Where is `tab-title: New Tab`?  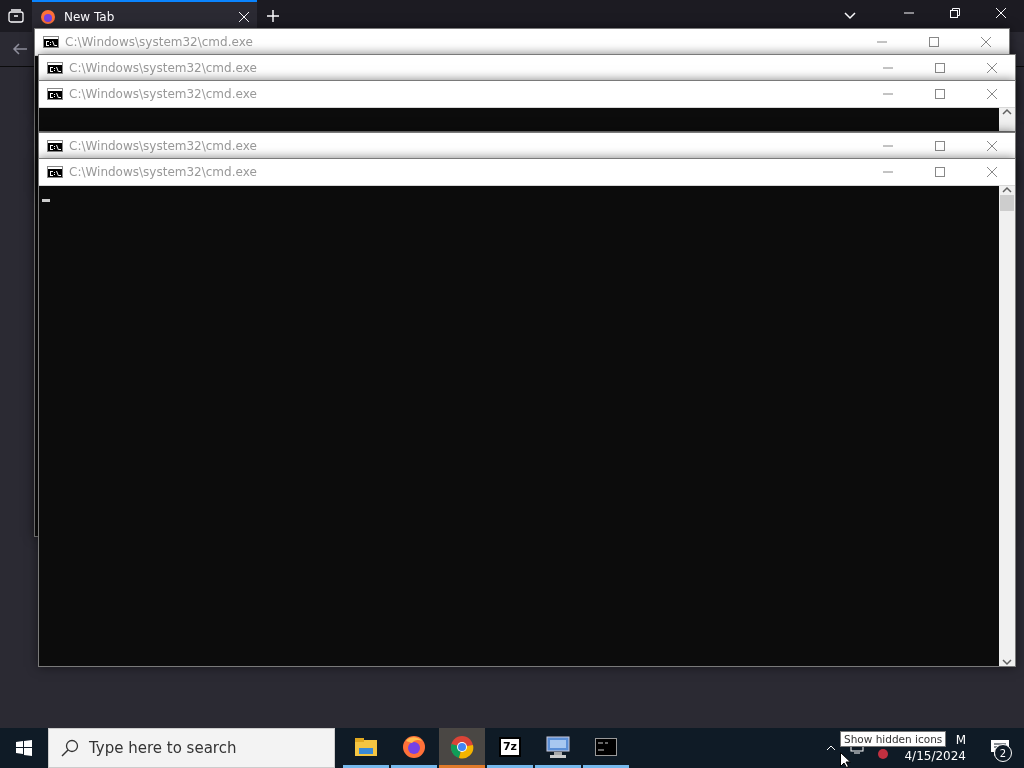
tab-title: New Tab is located at coordinates (90, 17).